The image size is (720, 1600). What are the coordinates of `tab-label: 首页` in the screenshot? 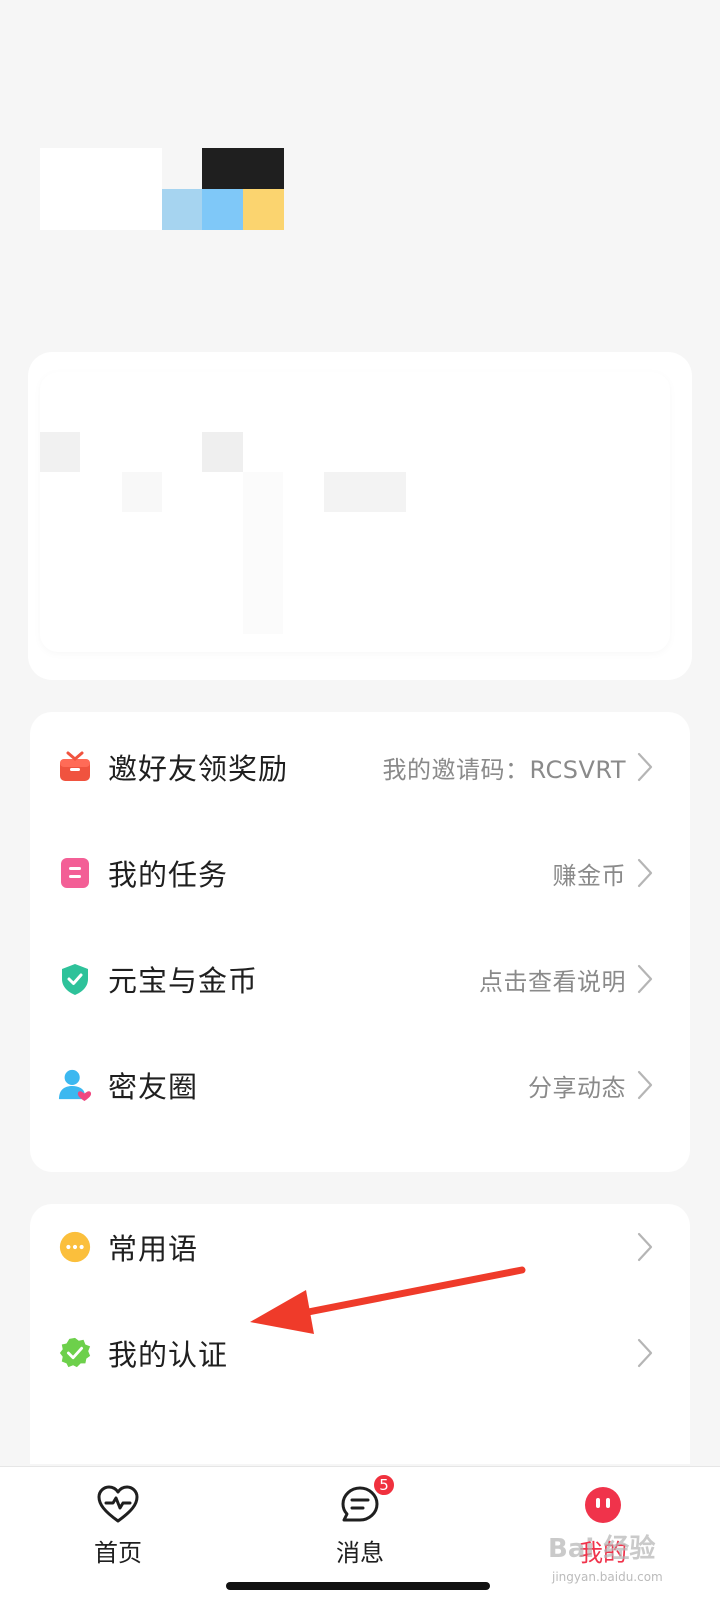 It's located at (118, 1553).